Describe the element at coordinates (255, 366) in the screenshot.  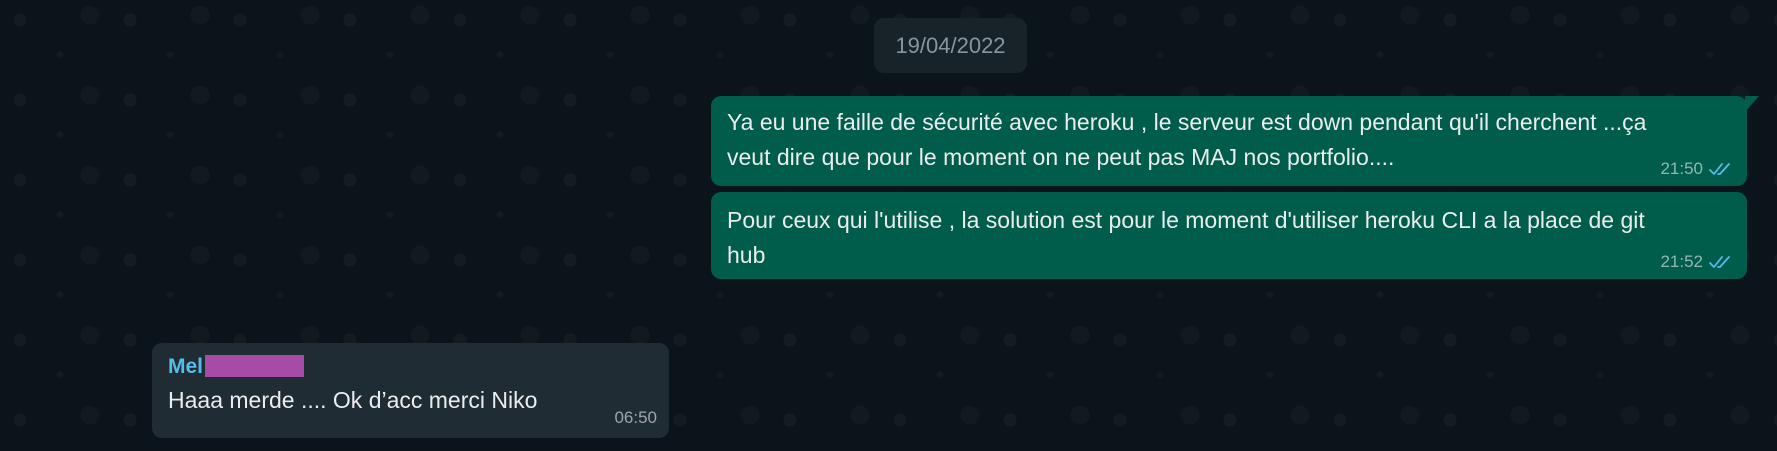
I see `redacted-name-block` at that location.